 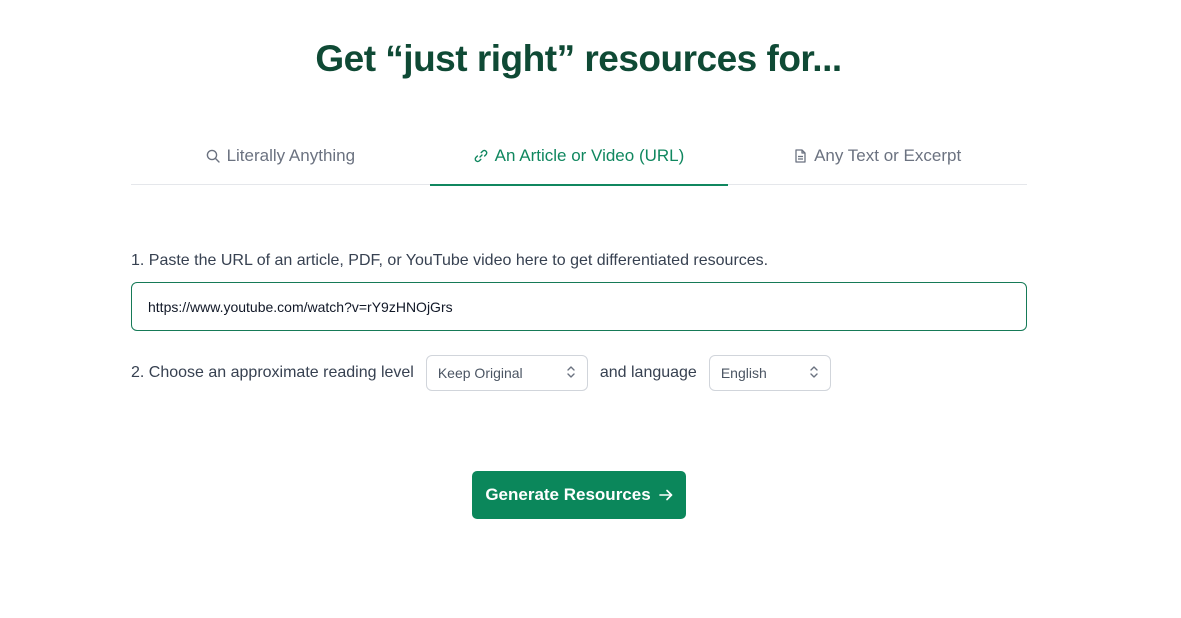 I want to click on reading-level-value: Keep Original, so click(x=480, y=373).